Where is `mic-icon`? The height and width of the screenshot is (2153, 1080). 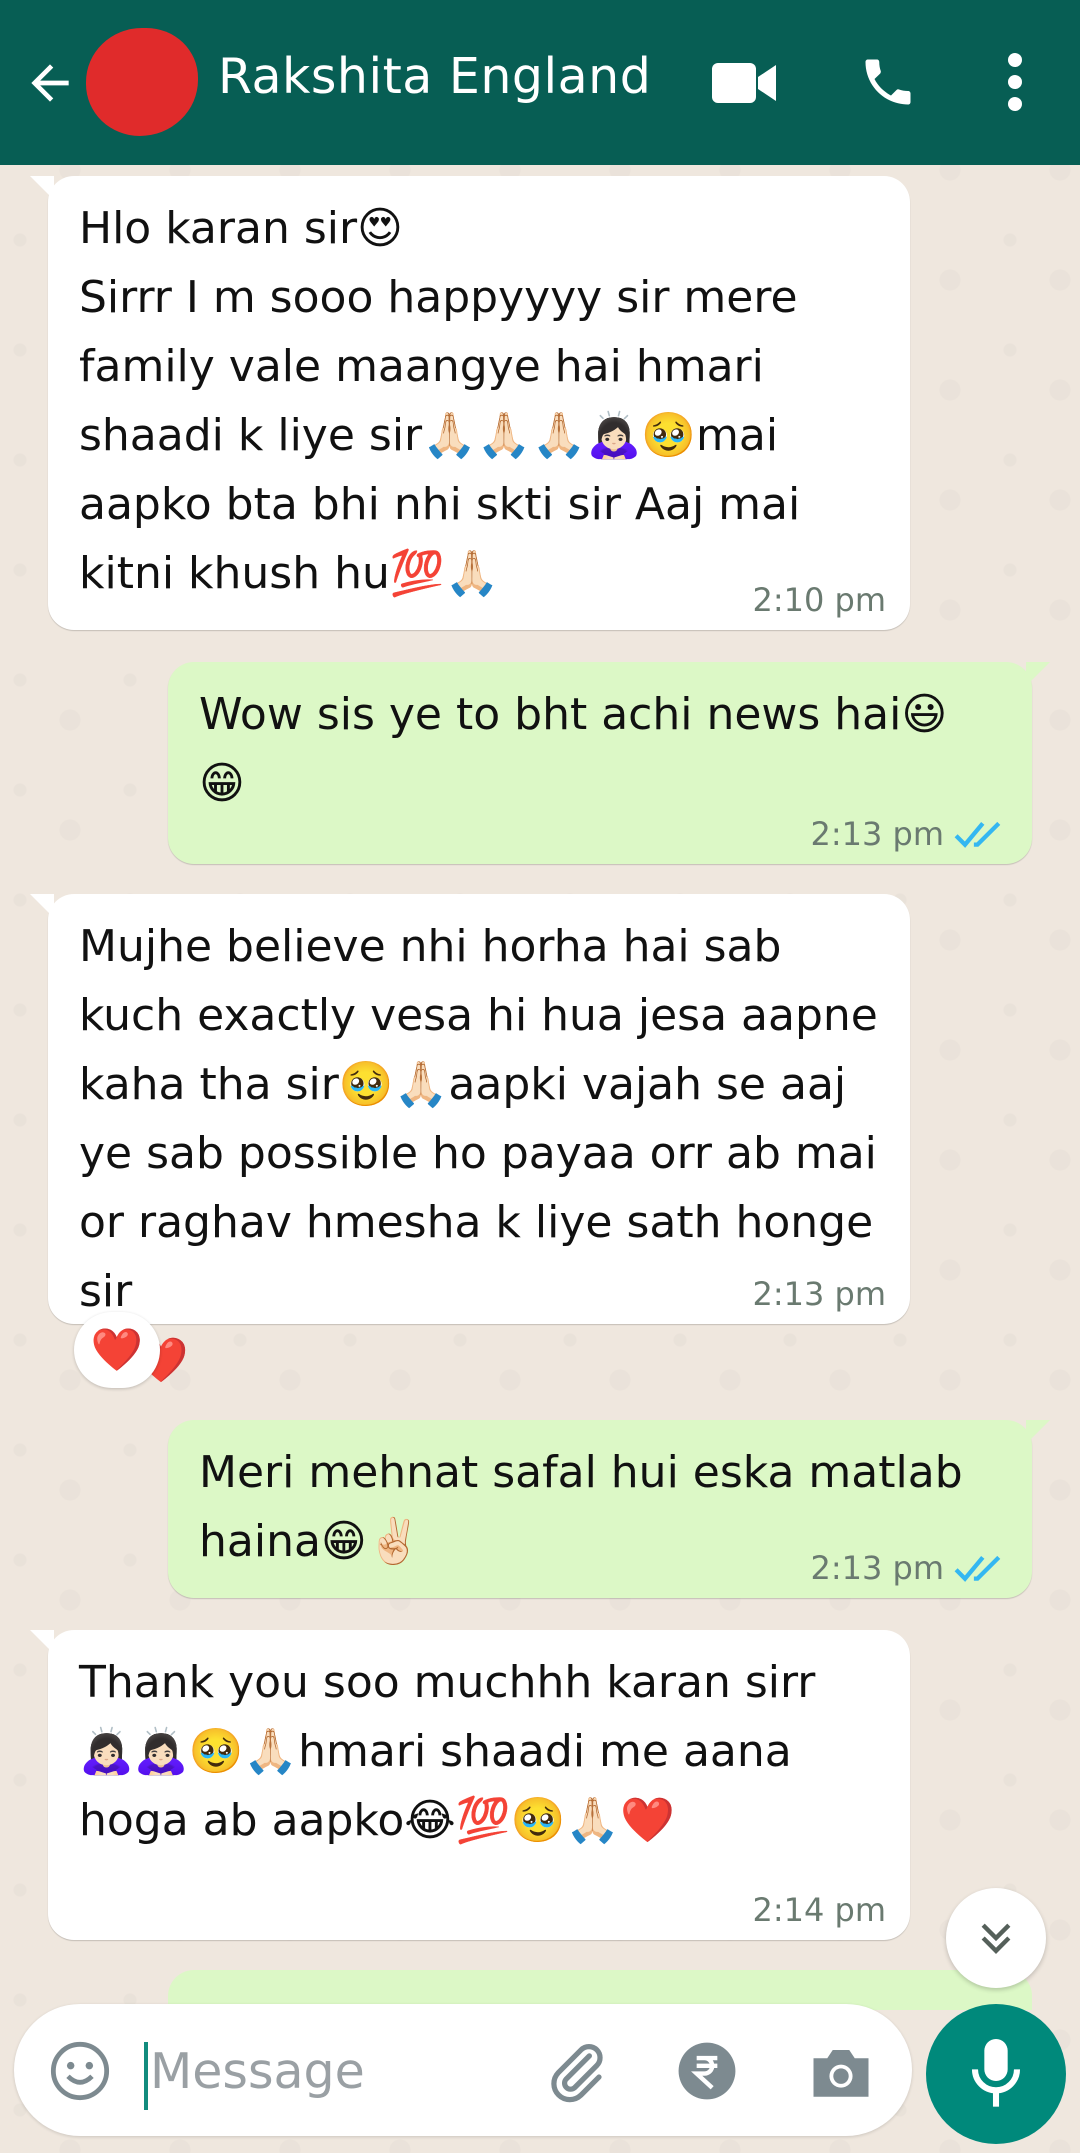
mic-icon is located at coordinates (996, 2073).